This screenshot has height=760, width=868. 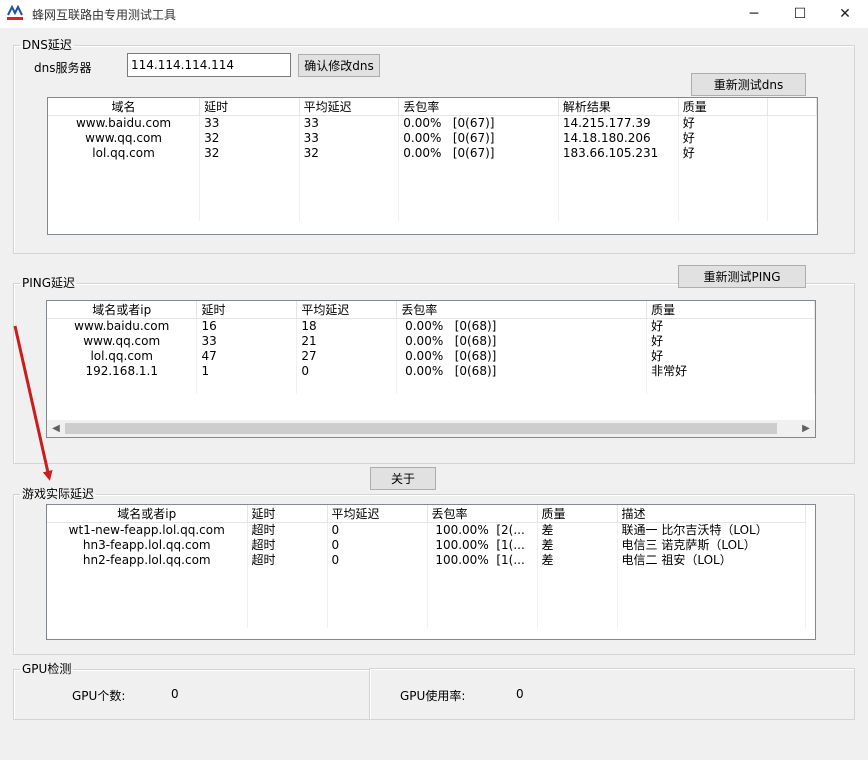 I want to click on game-col-quality: 质量, so click(x=577, y=514).